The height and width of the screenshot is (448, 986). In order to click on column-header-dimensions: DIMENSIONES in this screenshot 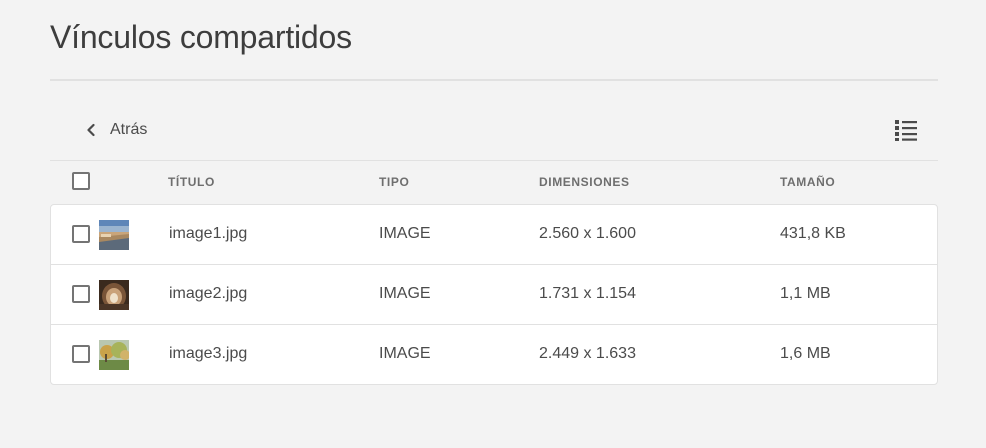, I will do `click(584, 182)`.